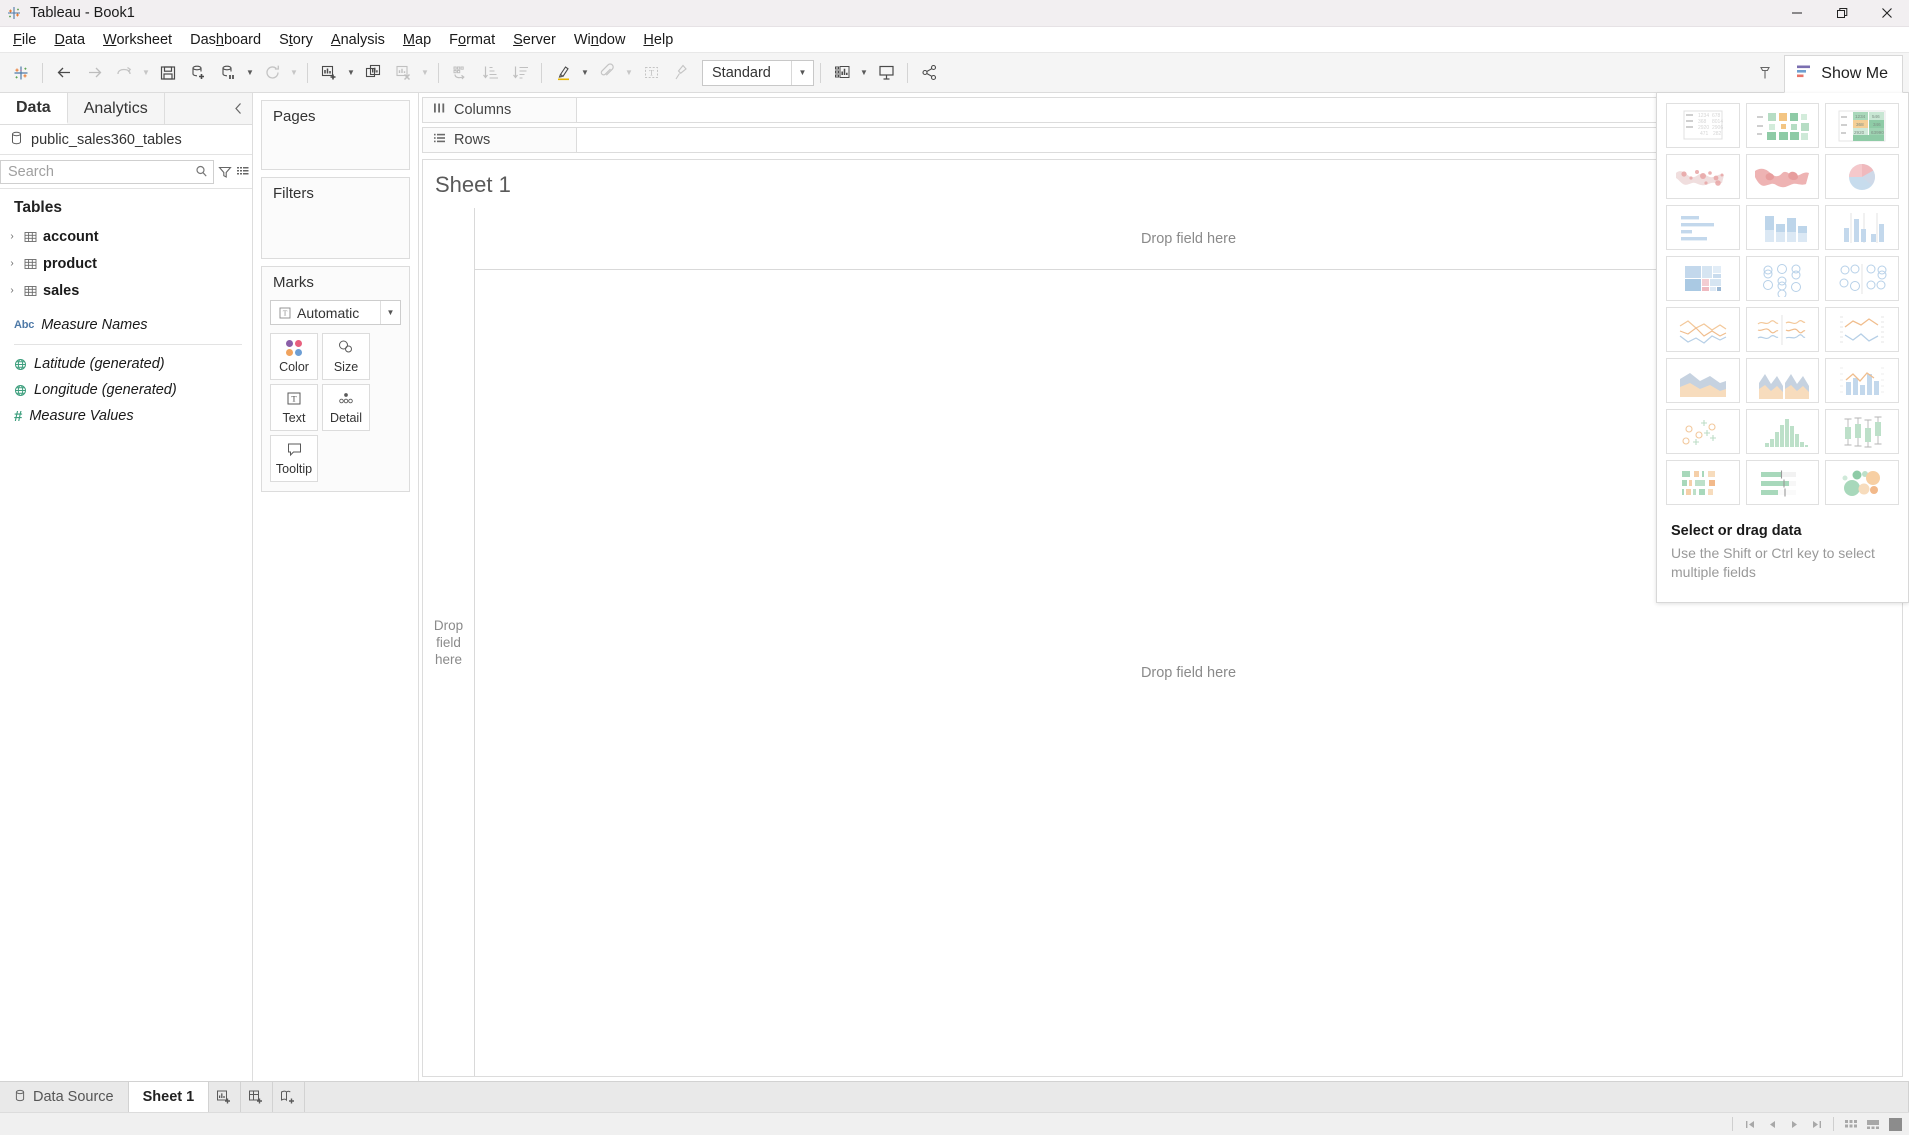  I want to click on filmstrip-view-icon, so click(1873, 1124).